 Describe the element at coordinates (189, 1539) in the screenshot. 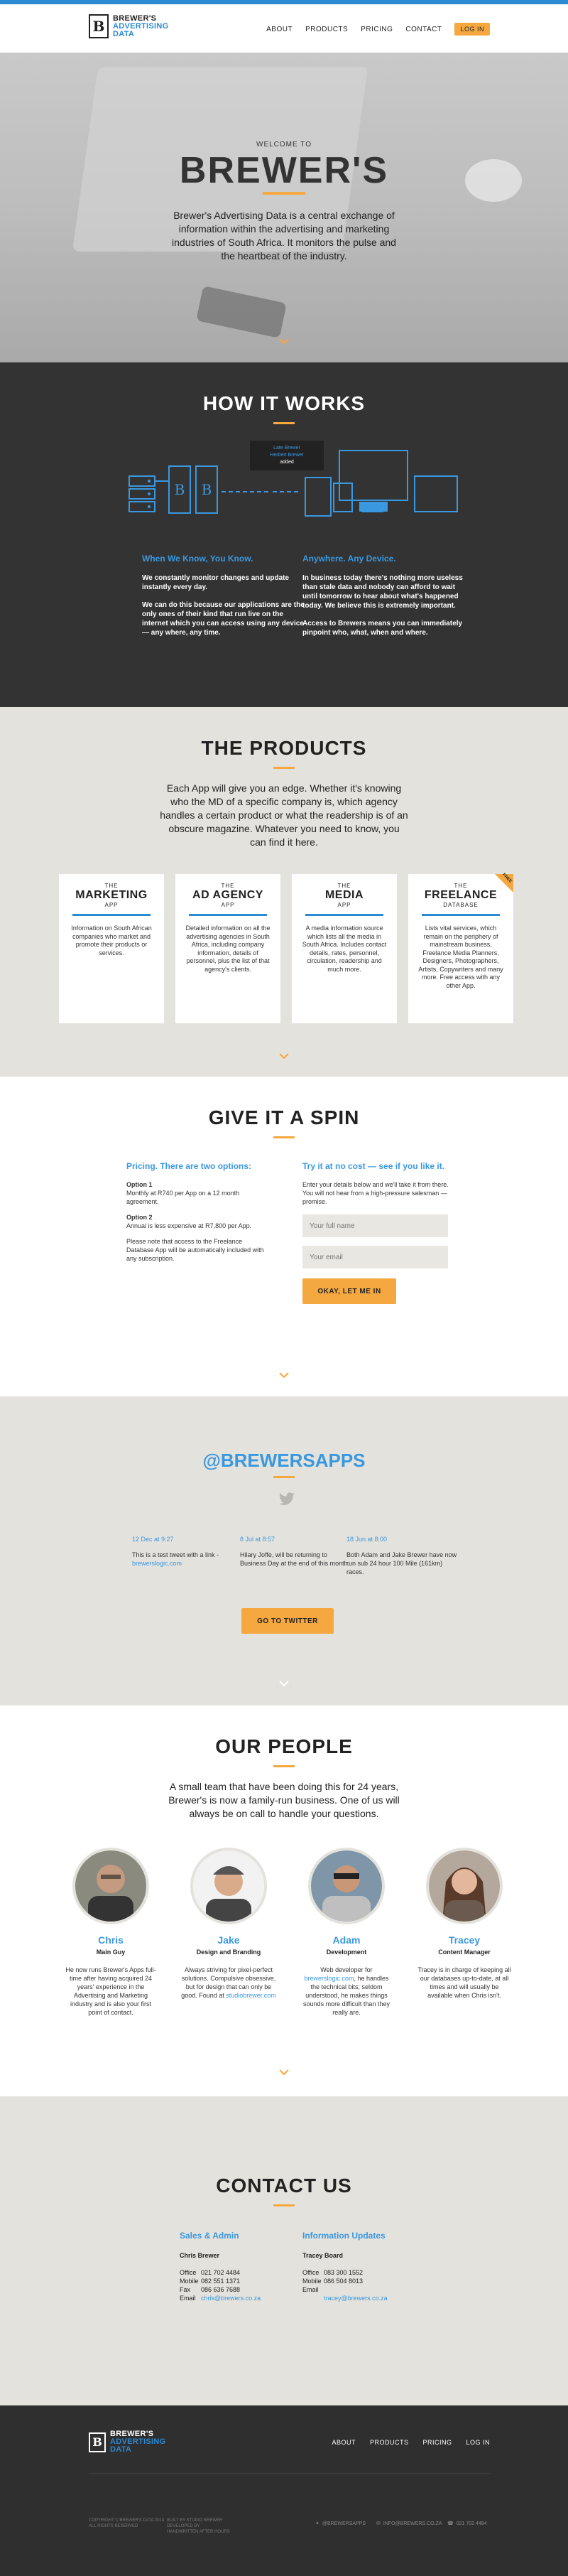

I see `tweet-date: 12 Dec at 9:27` at that location.